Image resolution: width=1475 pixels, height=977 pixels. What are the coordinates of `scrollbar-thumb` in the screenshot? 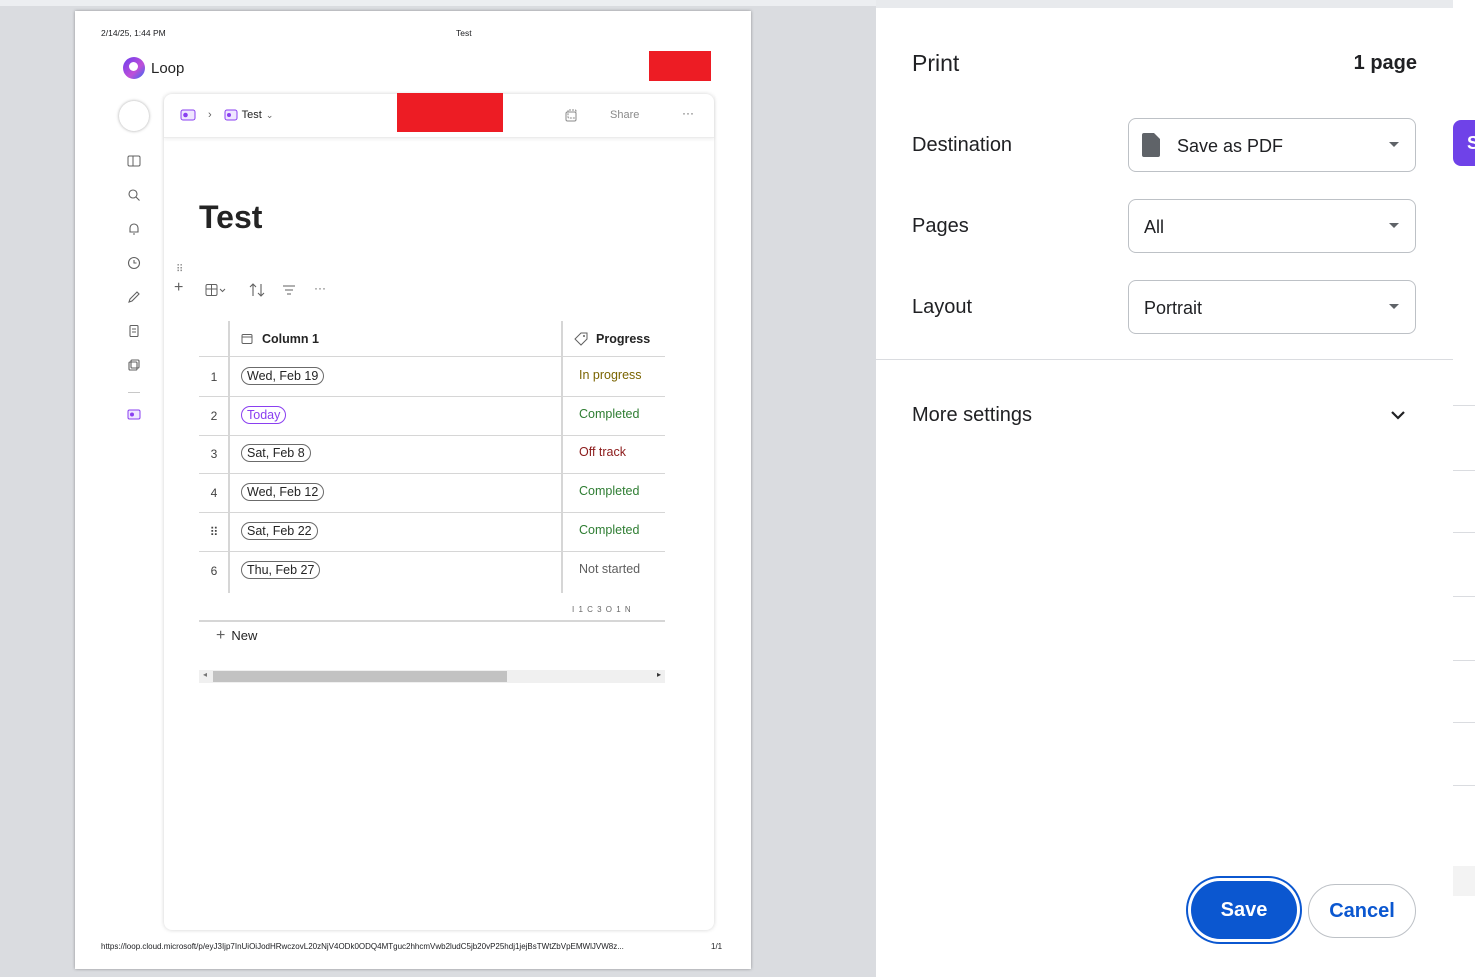 It's located at (360, 676).